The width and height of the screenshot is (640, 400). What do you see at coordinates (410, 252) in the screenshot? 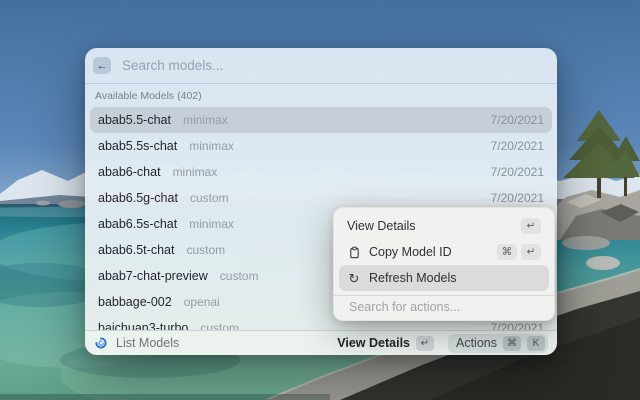
I see `menu-item-label: Copy Model ID` at bounding box center [410, 252].